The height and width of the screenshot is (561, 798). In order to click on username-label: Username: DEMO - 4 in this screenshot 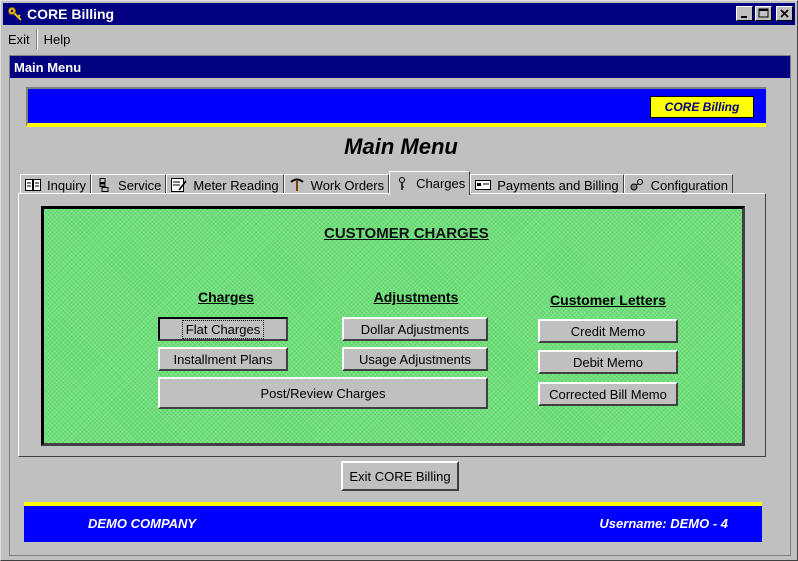, I will do `click(663, 523)`.